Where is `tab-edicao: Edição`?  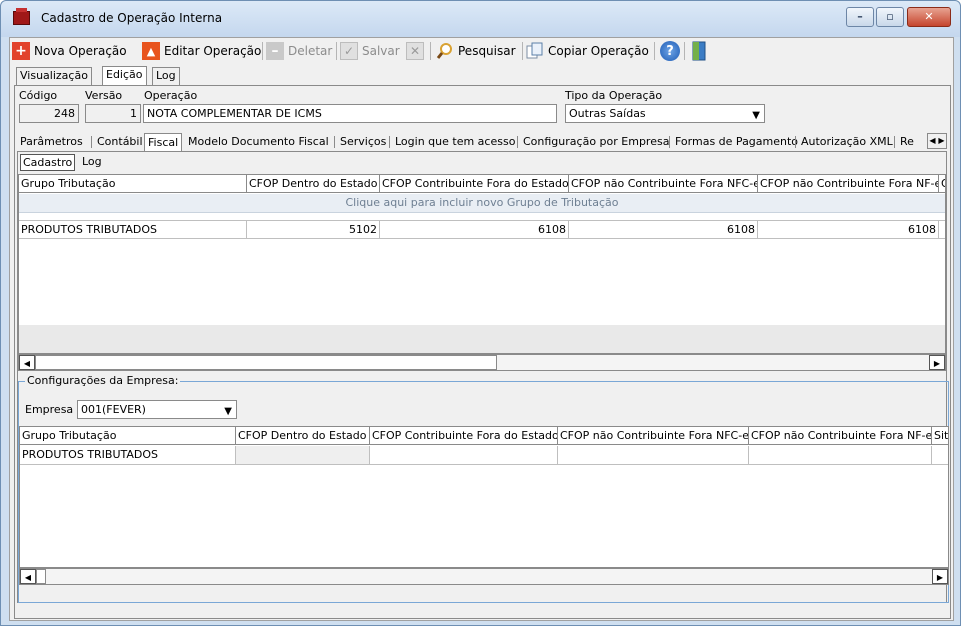 tab-edicao: Edição is located at coordinates (124, 76).